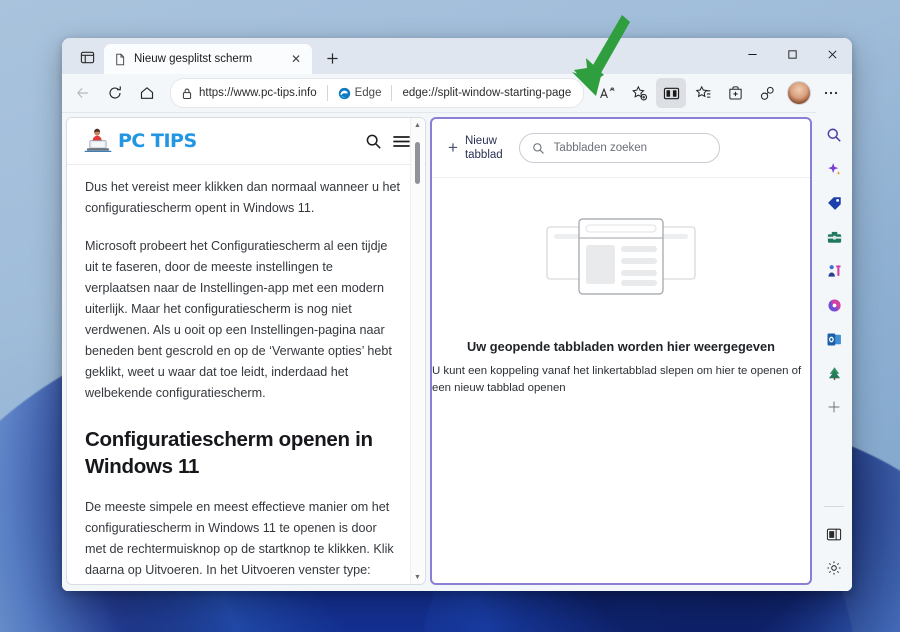  I want to click on tab-search-input: Tabbladen zoeken, so click(619, 148).